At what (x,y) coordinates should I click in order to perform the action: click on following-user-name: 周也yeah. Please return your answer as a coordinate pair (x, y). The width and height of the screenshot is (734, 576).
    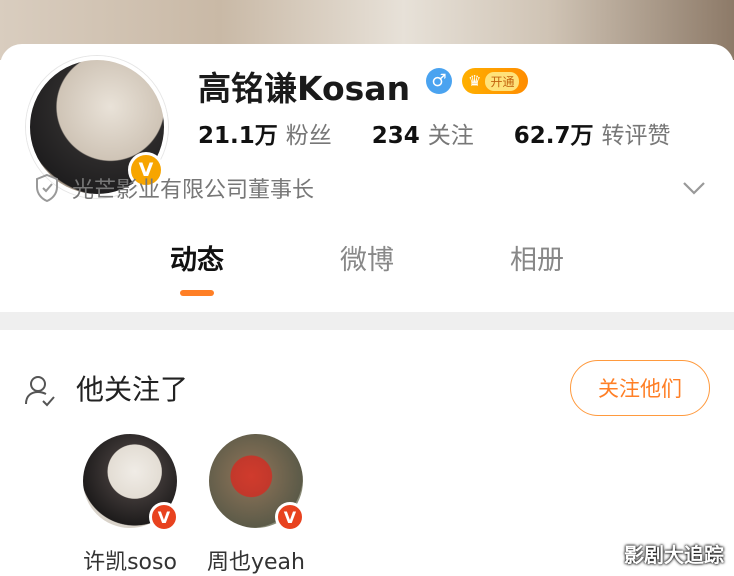
    Looking at the image, I should click on (256, 562).